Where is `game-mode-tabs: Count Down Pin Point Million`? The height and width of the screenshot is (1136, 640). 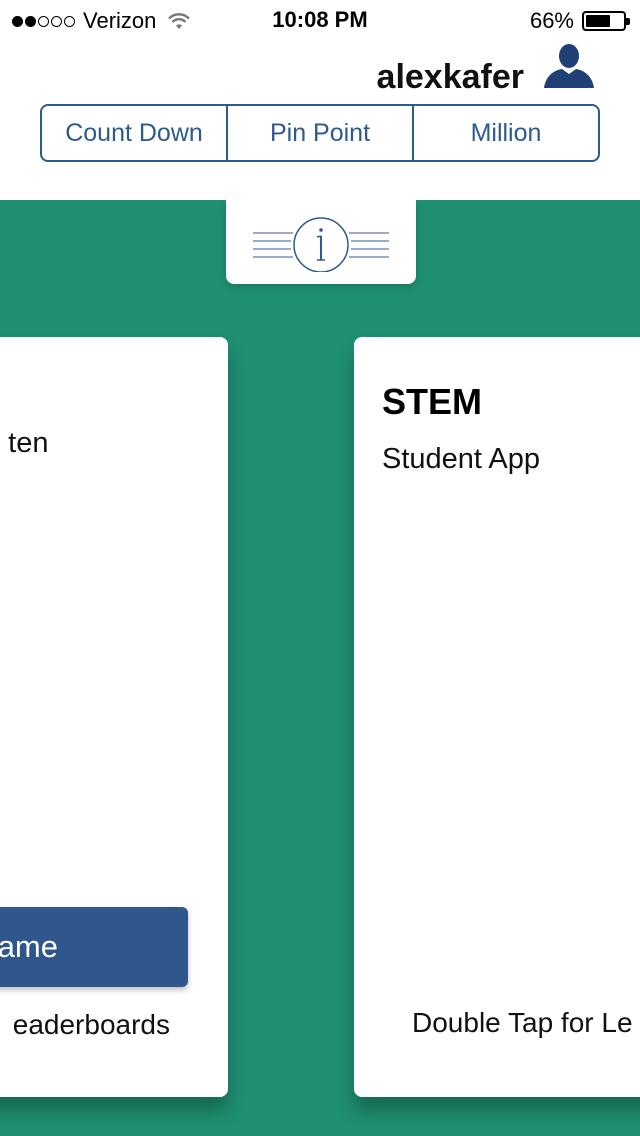
game-mode-tabs: Count Down Pin Point Million is located at coordinates (320, 133).